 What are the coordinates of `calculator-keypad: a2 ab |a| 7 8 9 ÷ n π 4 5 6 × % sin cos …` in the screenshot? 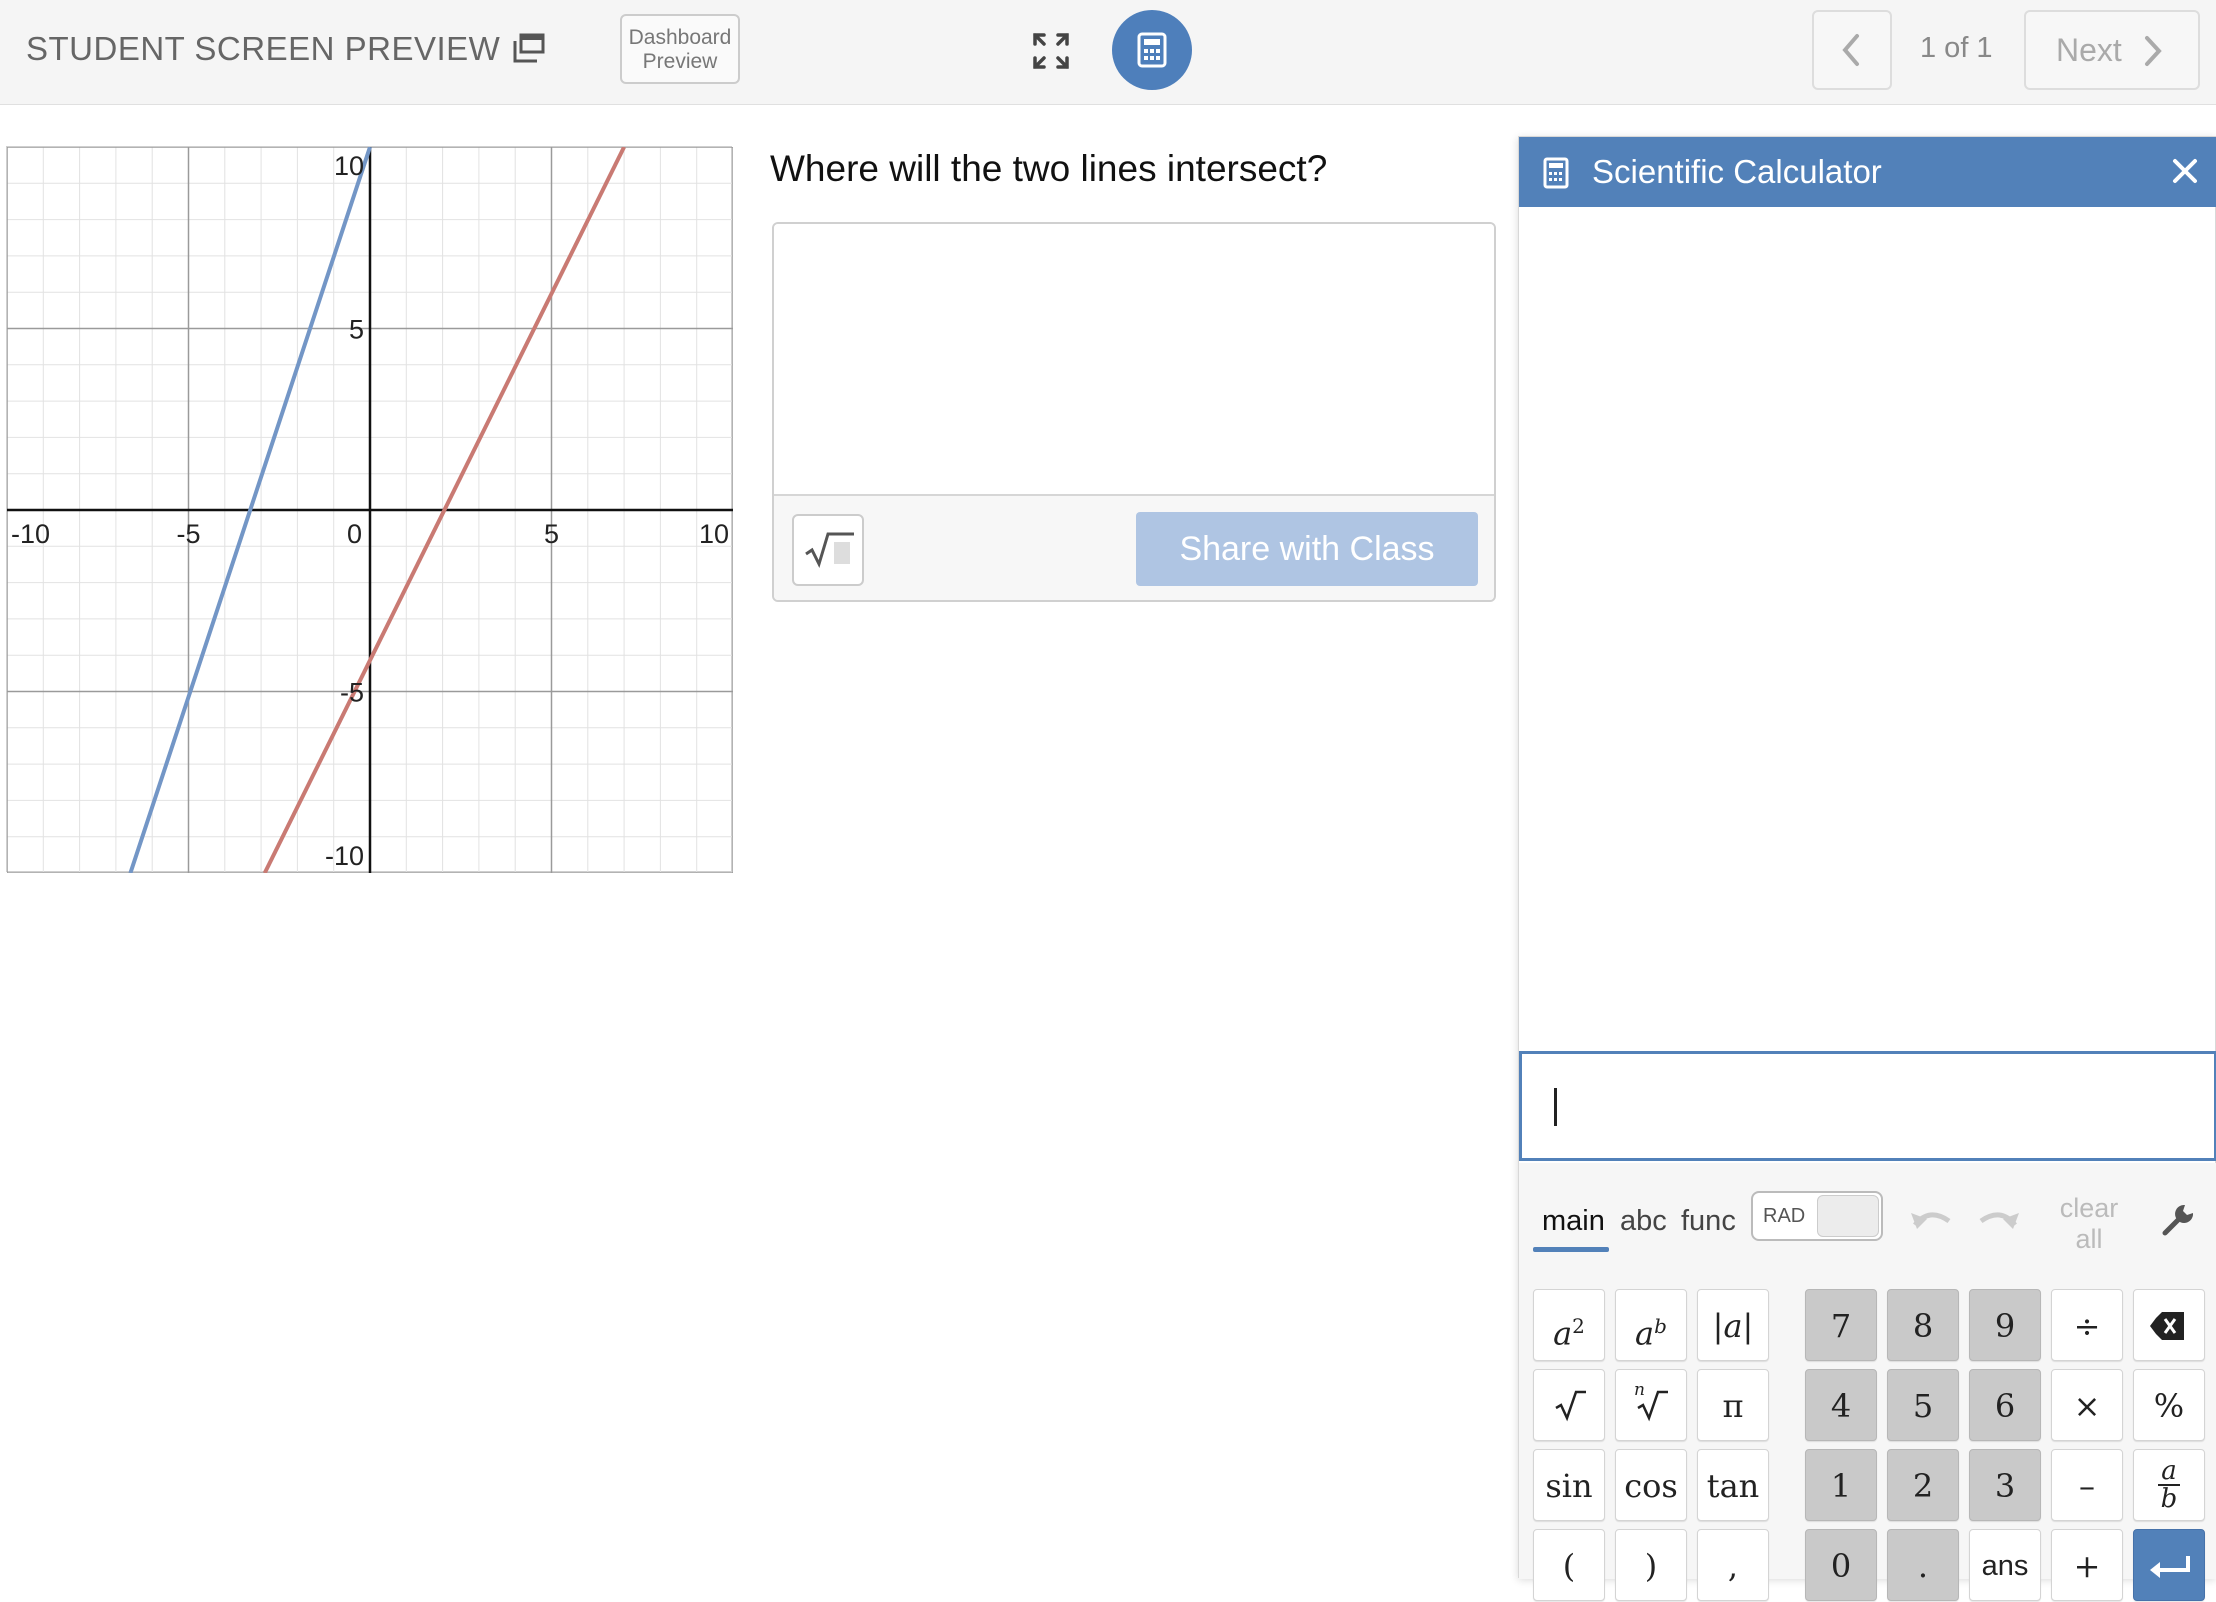 It's located at (1867, 1432).